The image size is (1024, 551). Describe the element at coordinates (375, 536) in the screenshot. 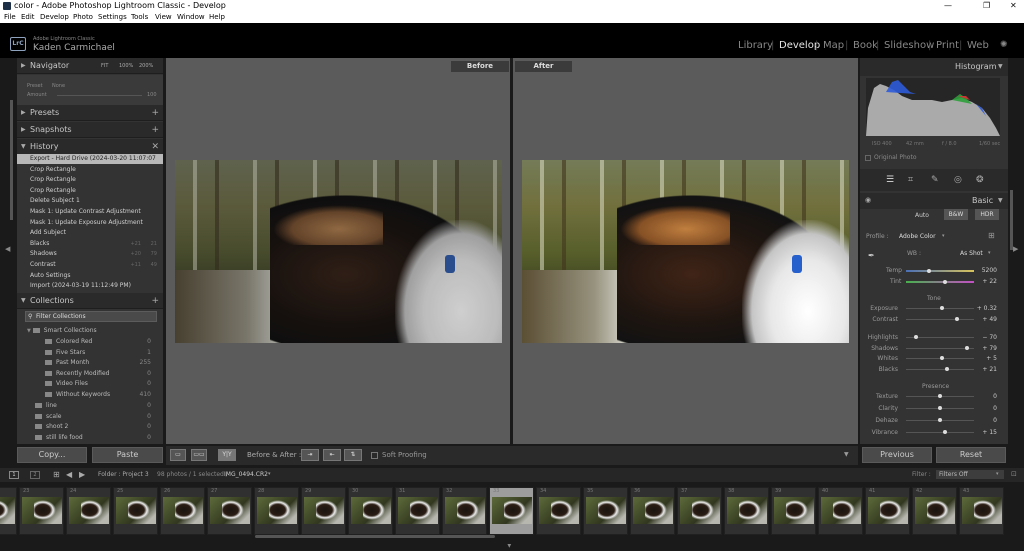

I see `filmstrip-scrollbar` at that location.